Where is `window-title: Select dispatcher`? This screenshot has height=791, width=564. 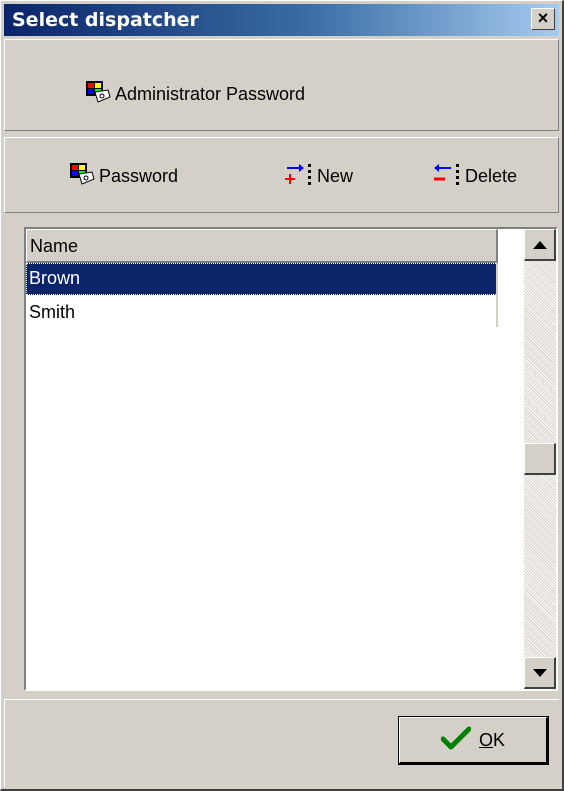 window-title: Select dispatcher is located at coordinates (105, 20).